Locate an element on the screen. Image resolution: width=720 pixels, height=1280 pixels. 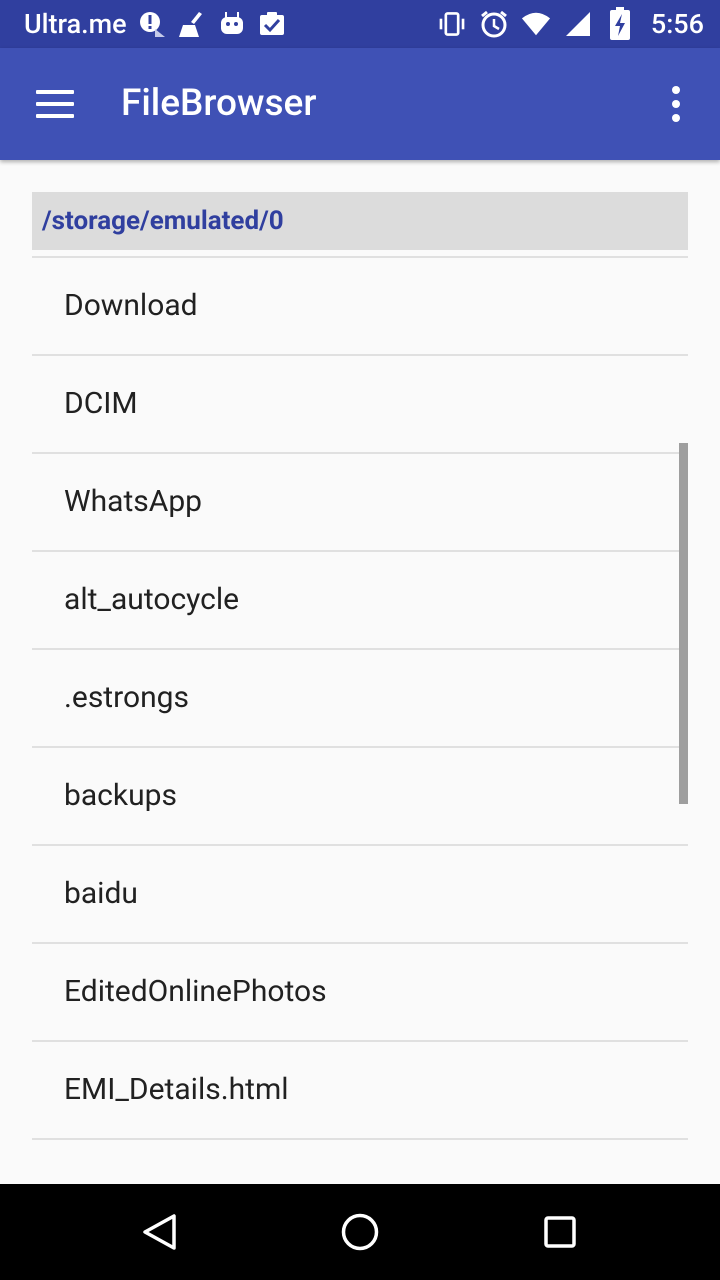
file-item-emi-details: EMI_Details.html is located at coordinates (360, 1091).